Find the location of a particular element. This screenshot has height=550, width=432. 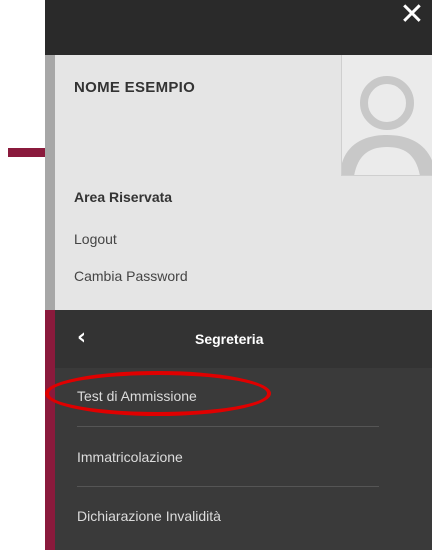

close-button: ✕ is located at coordinates (412, 15).